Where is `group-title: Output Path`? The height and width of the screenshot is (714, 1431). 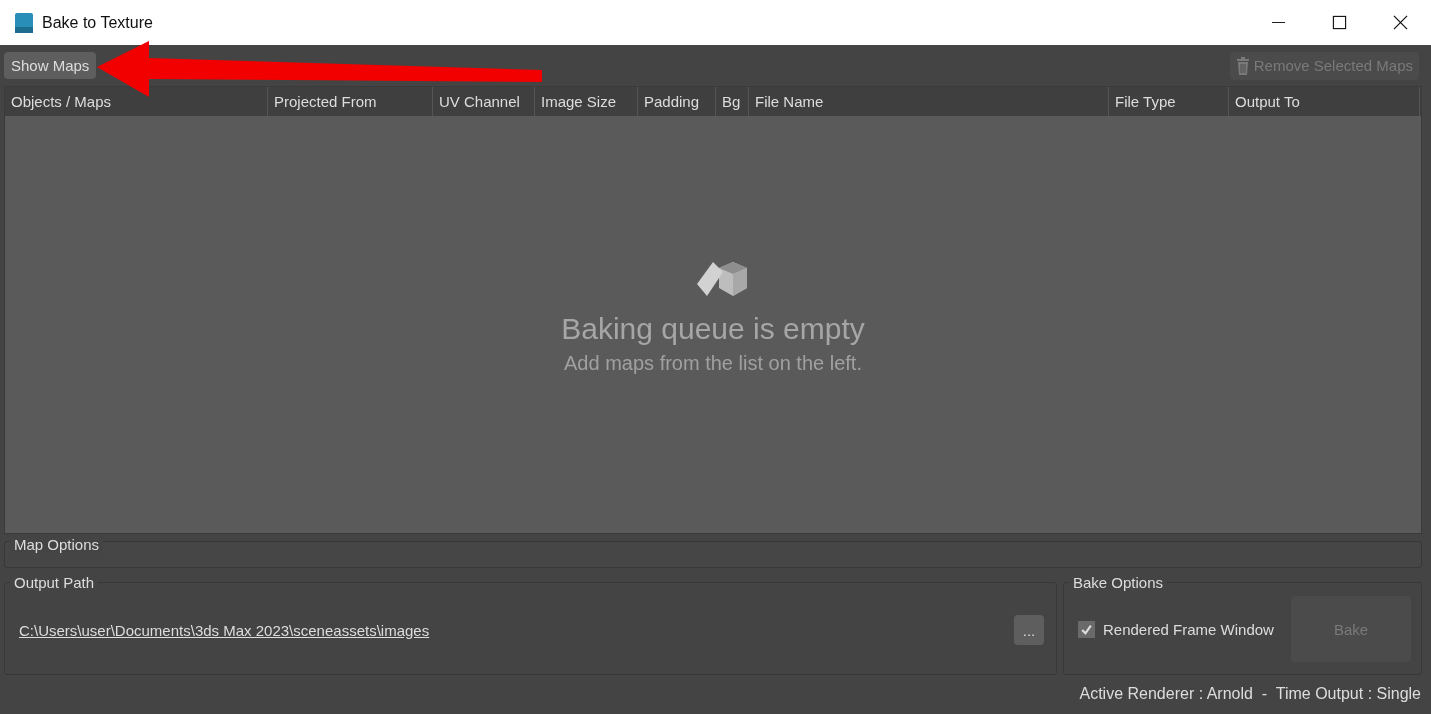
group-title: Output Path is located at coordinates (54, 582).